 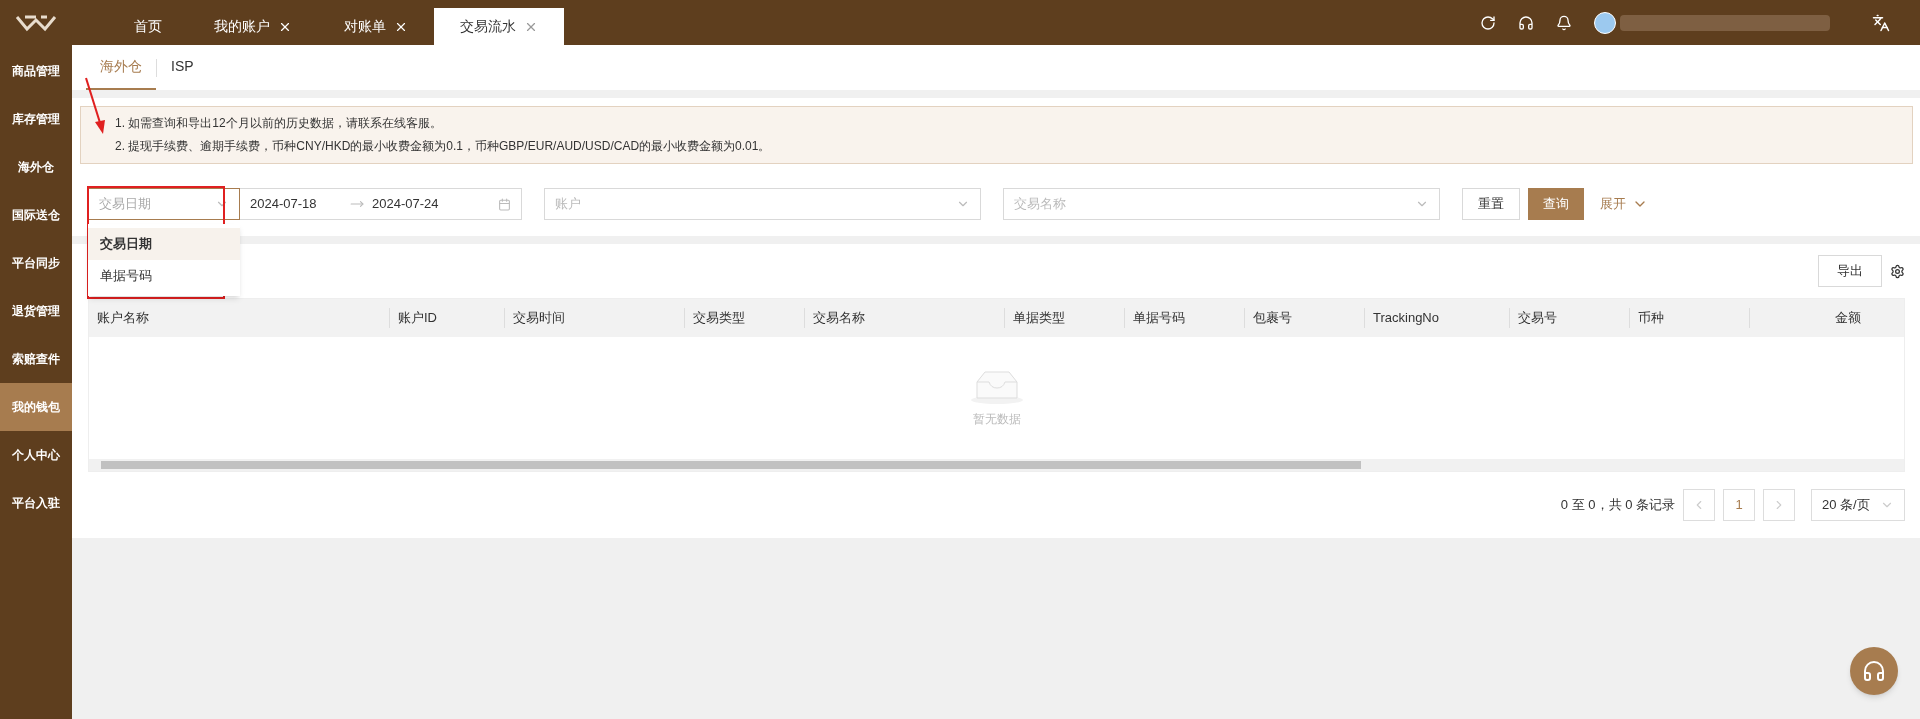 What do you see at coordinates (1272, 318) in the screenshot?
I see `column-header: 包裹号` at bounding box center [1272, 318].